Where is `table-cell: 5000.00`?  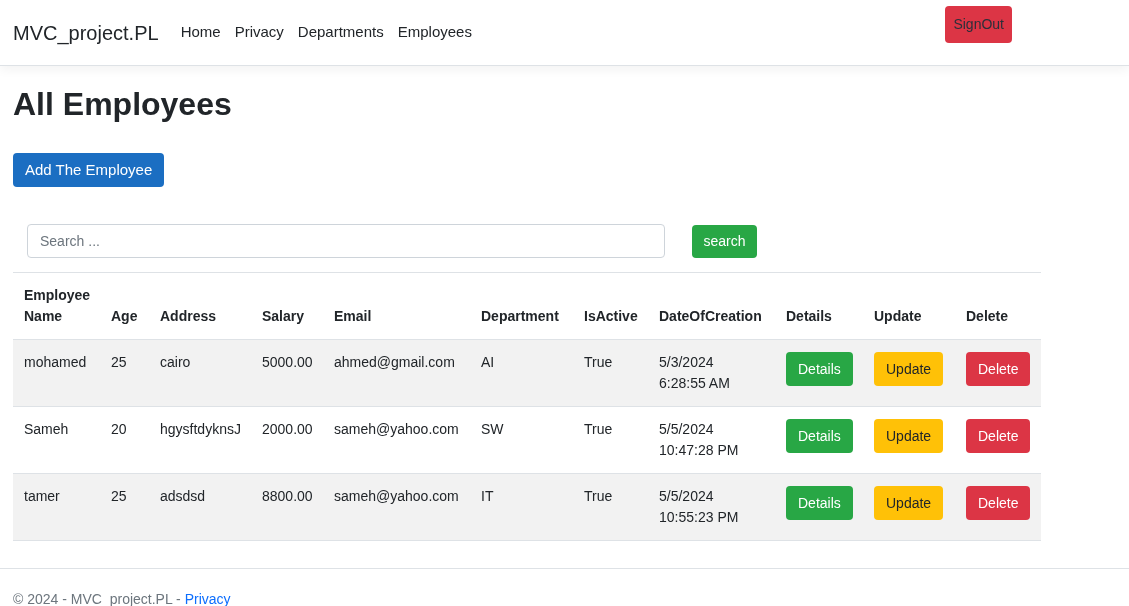 table-cell: 5000.00 is located at coordinates (287, 362).